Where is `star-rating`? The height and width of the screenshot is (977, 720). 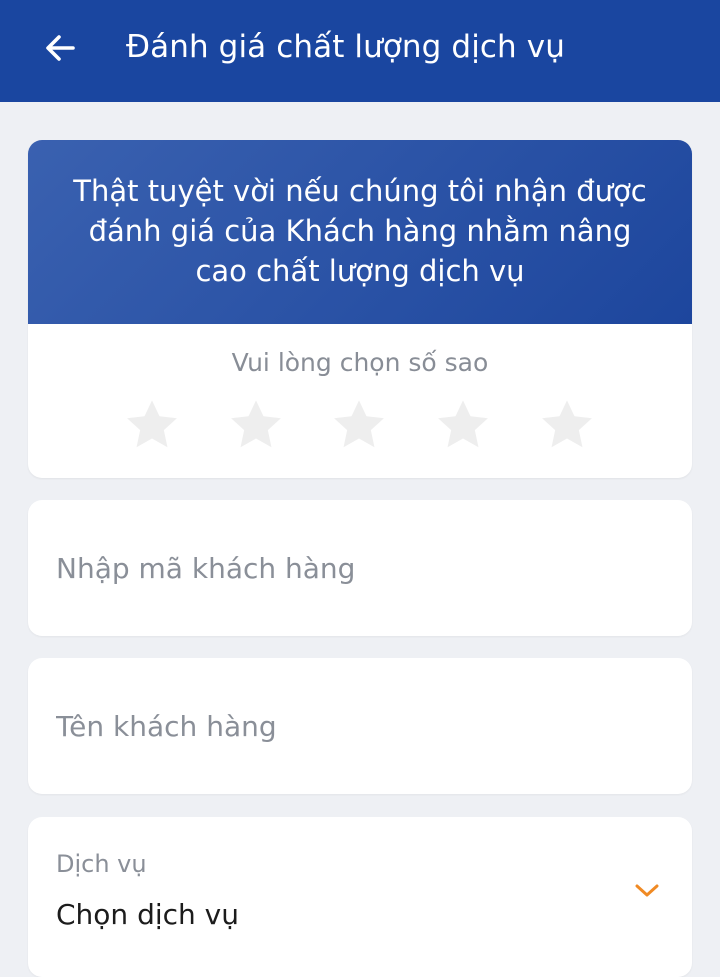
star-rating is located at coordinates (360, 426).